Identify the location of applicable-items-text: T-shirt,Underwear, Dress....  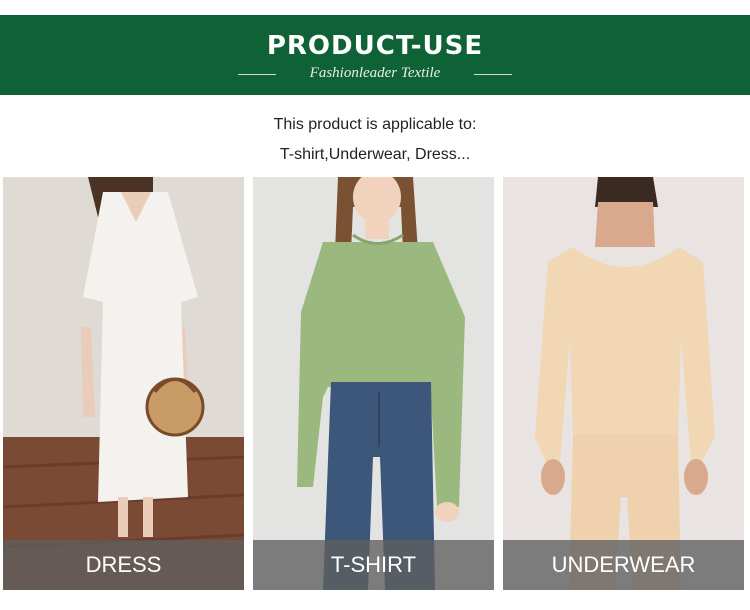
(375, 154).